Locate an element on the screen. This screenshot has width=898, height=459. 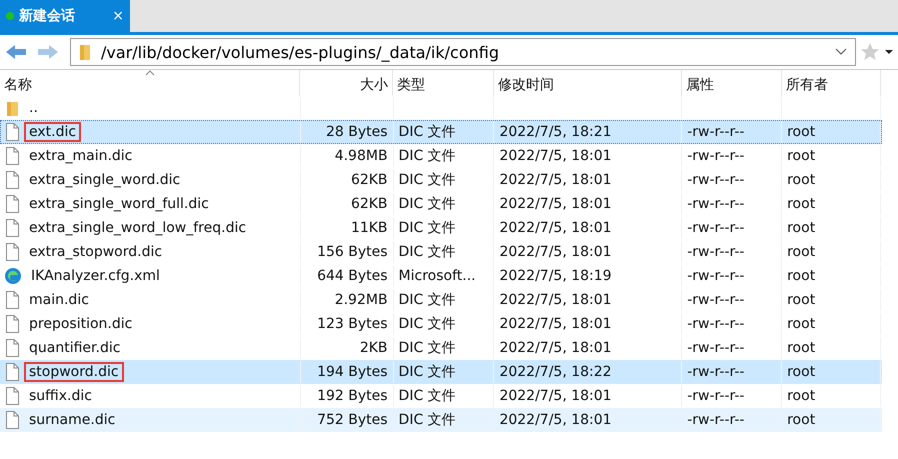
file-row: extra_single_word_full.dic 62KB DIC 文件 2022/7/5, 18:01 -rw-r--r-- root is located at coordinates (441, 204).